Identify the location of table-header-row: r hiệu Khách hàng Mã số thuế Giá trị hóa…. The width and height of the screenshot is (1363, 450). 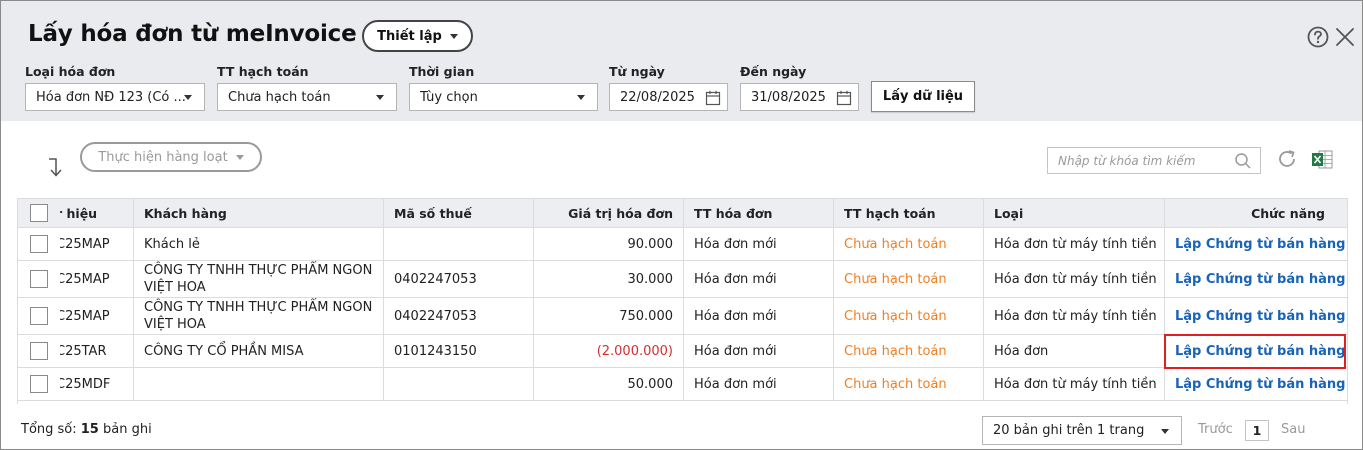
(682, 213).